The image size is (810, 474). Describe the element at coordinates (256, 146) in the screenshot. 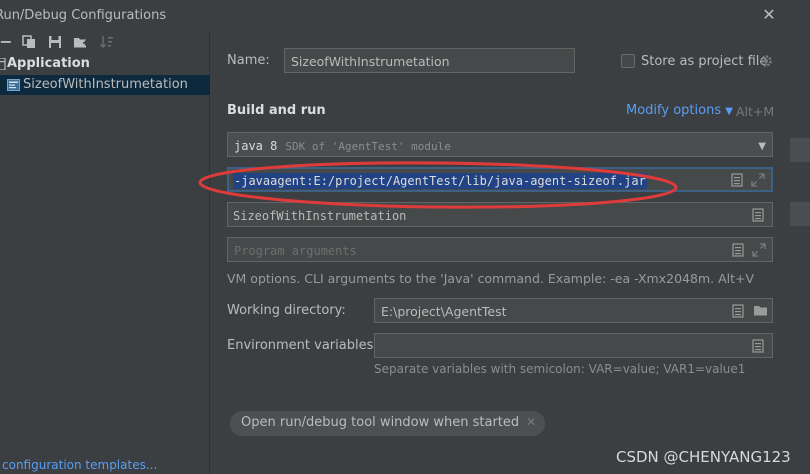

I see `sdk-value: java 8` at that location.